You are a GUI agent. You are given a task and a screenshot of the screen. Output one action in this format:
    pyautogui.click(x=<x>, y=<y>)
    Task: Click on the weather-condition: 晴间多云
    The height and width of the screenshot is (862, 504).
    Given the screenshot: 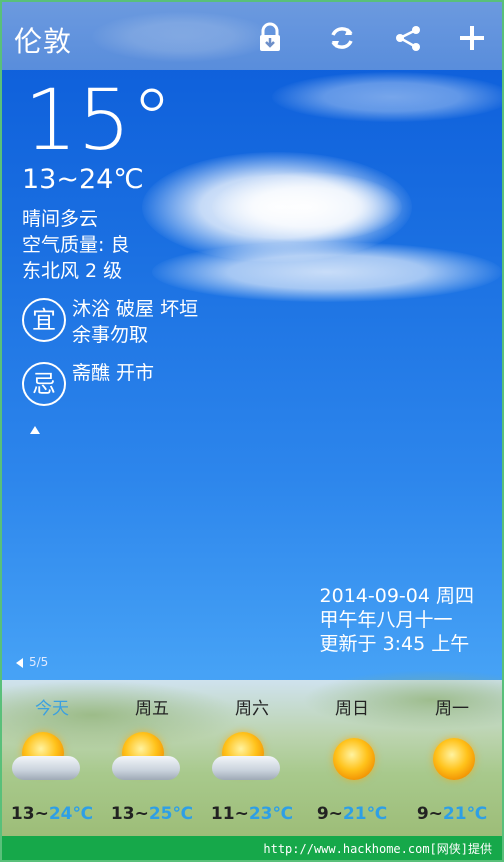 What is the action you would take?
    pyautogui.click(x=60, y=219)
    